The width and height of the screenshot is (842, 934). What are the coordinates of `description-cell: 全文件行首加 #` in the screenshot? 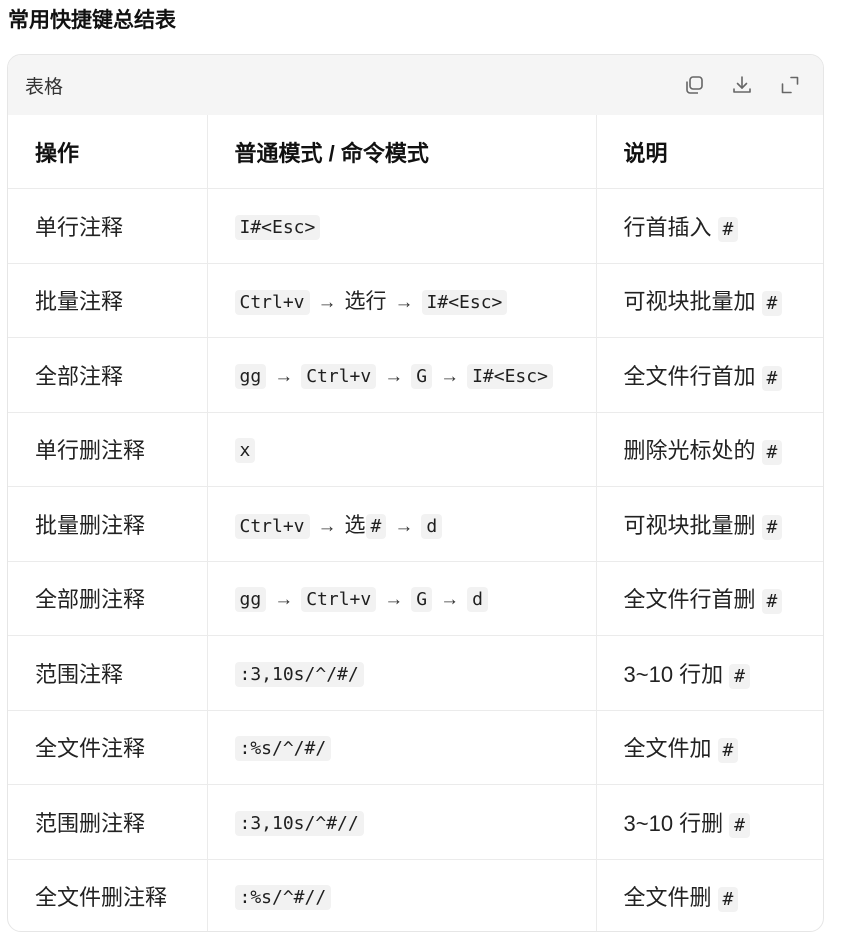 It's located at (709, 375).